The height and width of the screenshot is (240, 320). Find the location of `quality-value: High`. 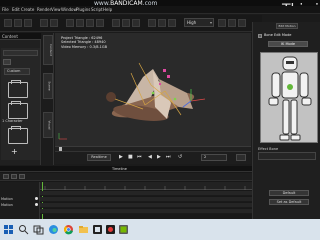

quality-value: High is located at coordinates (192, 22).